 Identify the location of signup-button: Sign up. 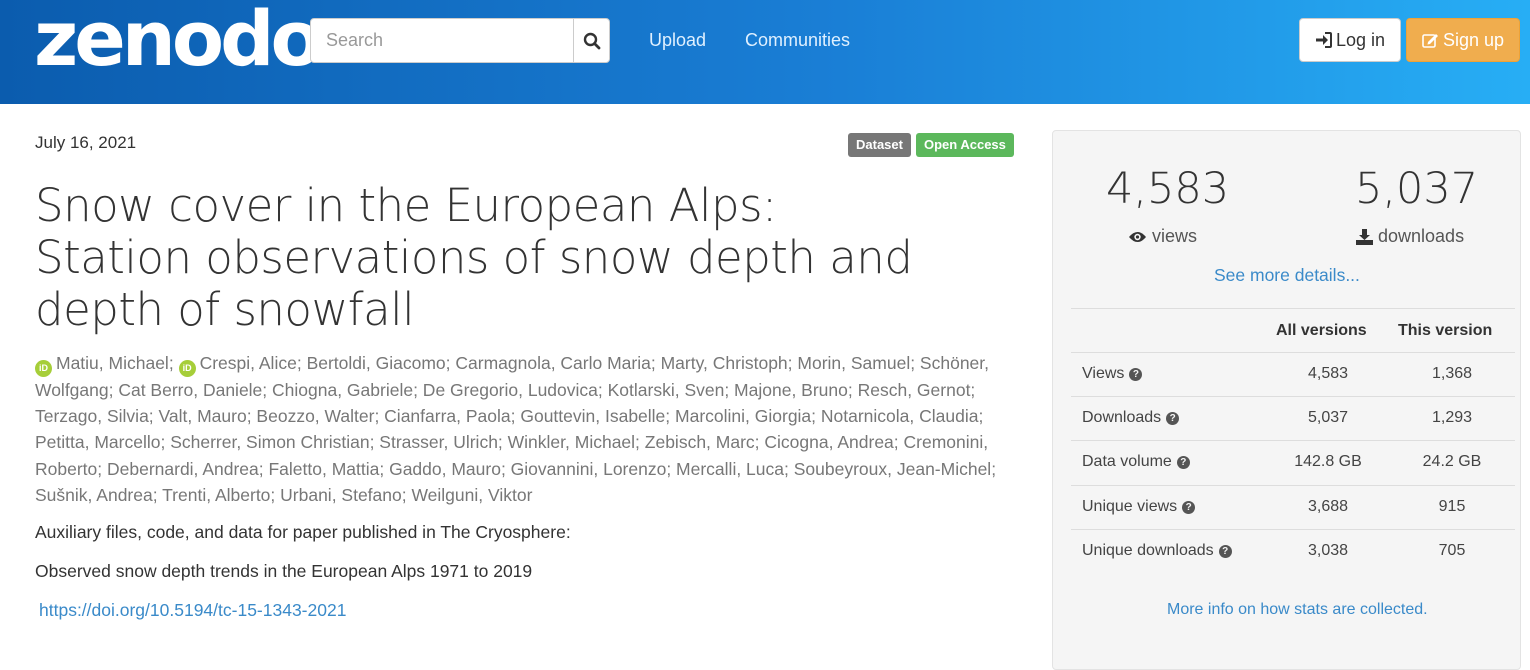
(1463, 40).